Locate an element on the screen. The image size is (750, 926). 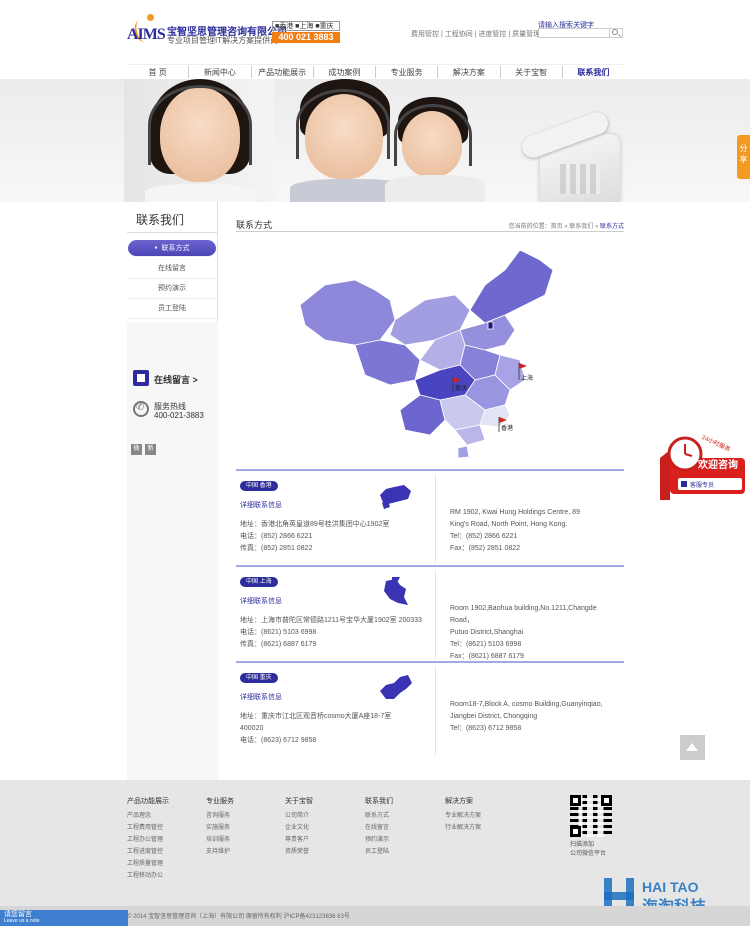
office-line: 电话：(8621) 5103 6998 is located at coordinates (278, 632).